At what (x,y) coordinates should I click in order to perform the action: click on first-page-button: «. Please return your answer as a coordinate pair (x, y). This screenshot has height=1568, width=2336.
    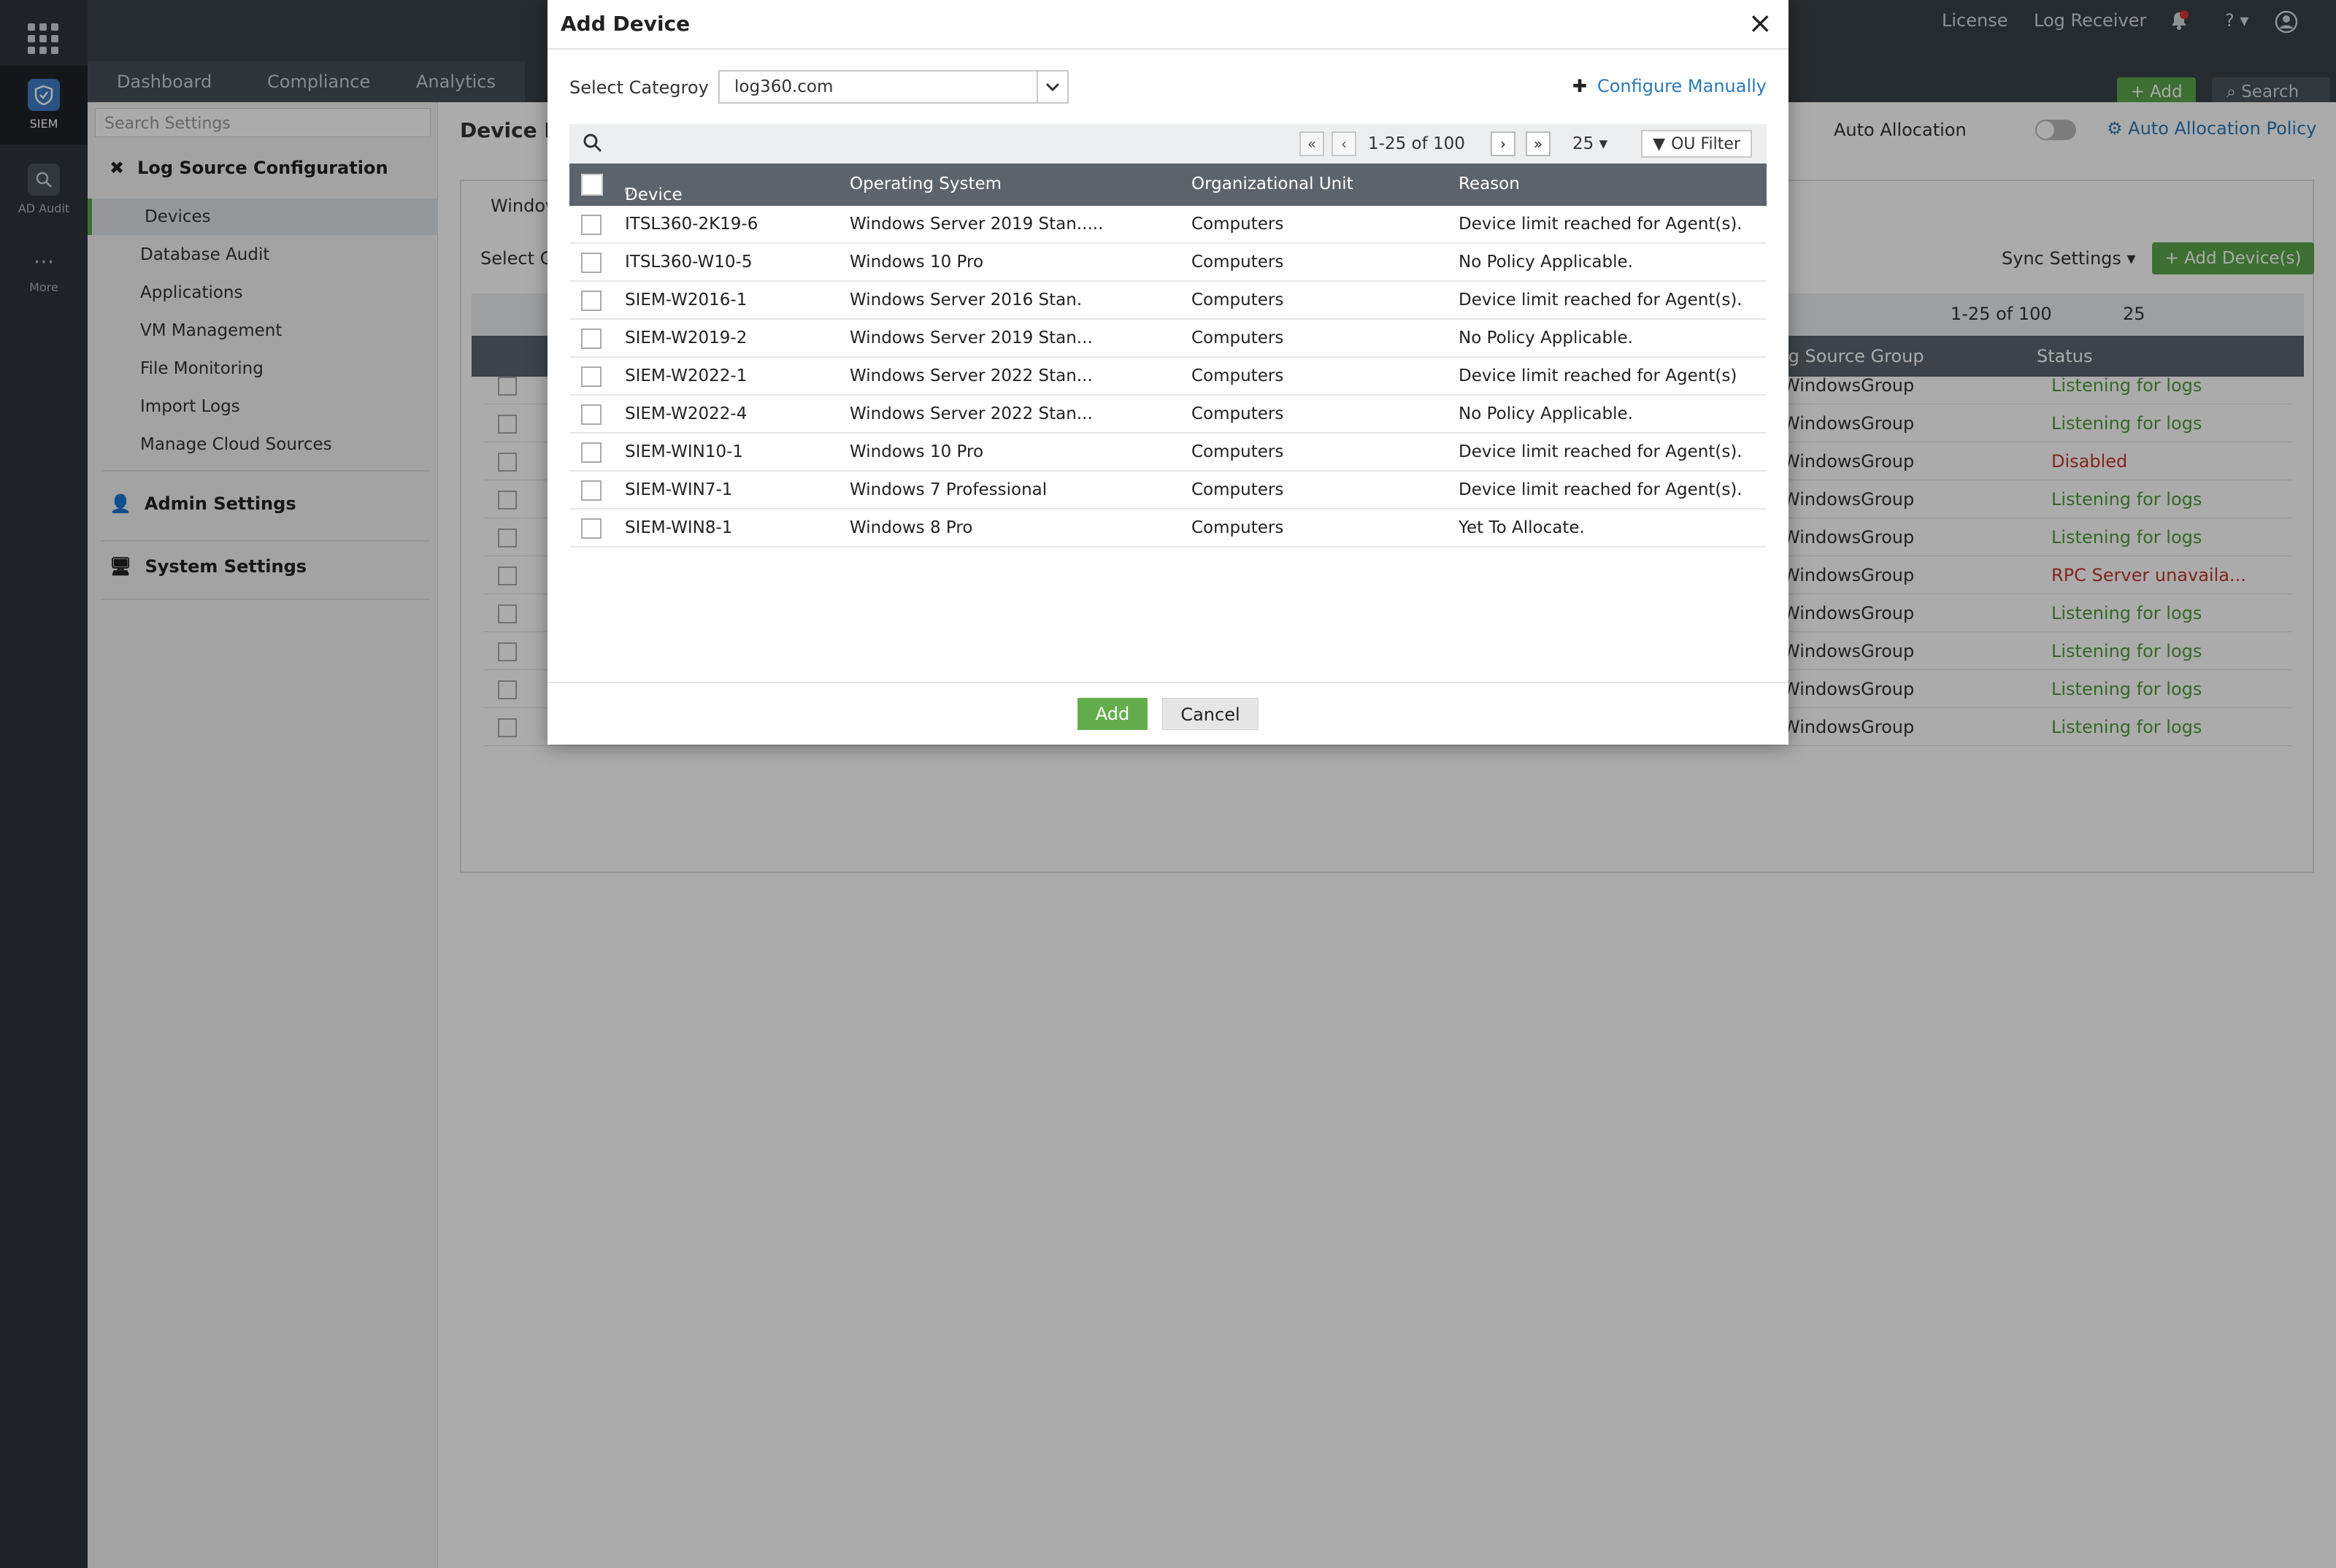
    Looking at the image, I should click on (1311, 143).